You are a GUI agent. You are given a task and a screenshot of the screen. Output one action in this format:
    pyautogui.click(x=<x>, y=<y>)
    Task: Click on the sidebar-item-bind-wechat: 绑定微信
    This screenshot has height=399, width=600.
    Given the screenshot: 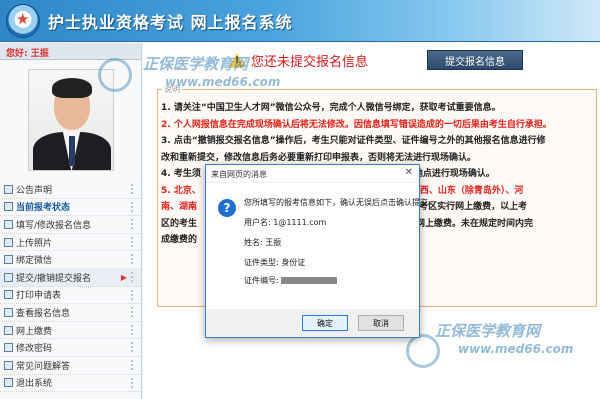 What is the action you would take?
    pyautogui.click(x=70, y=260)
    